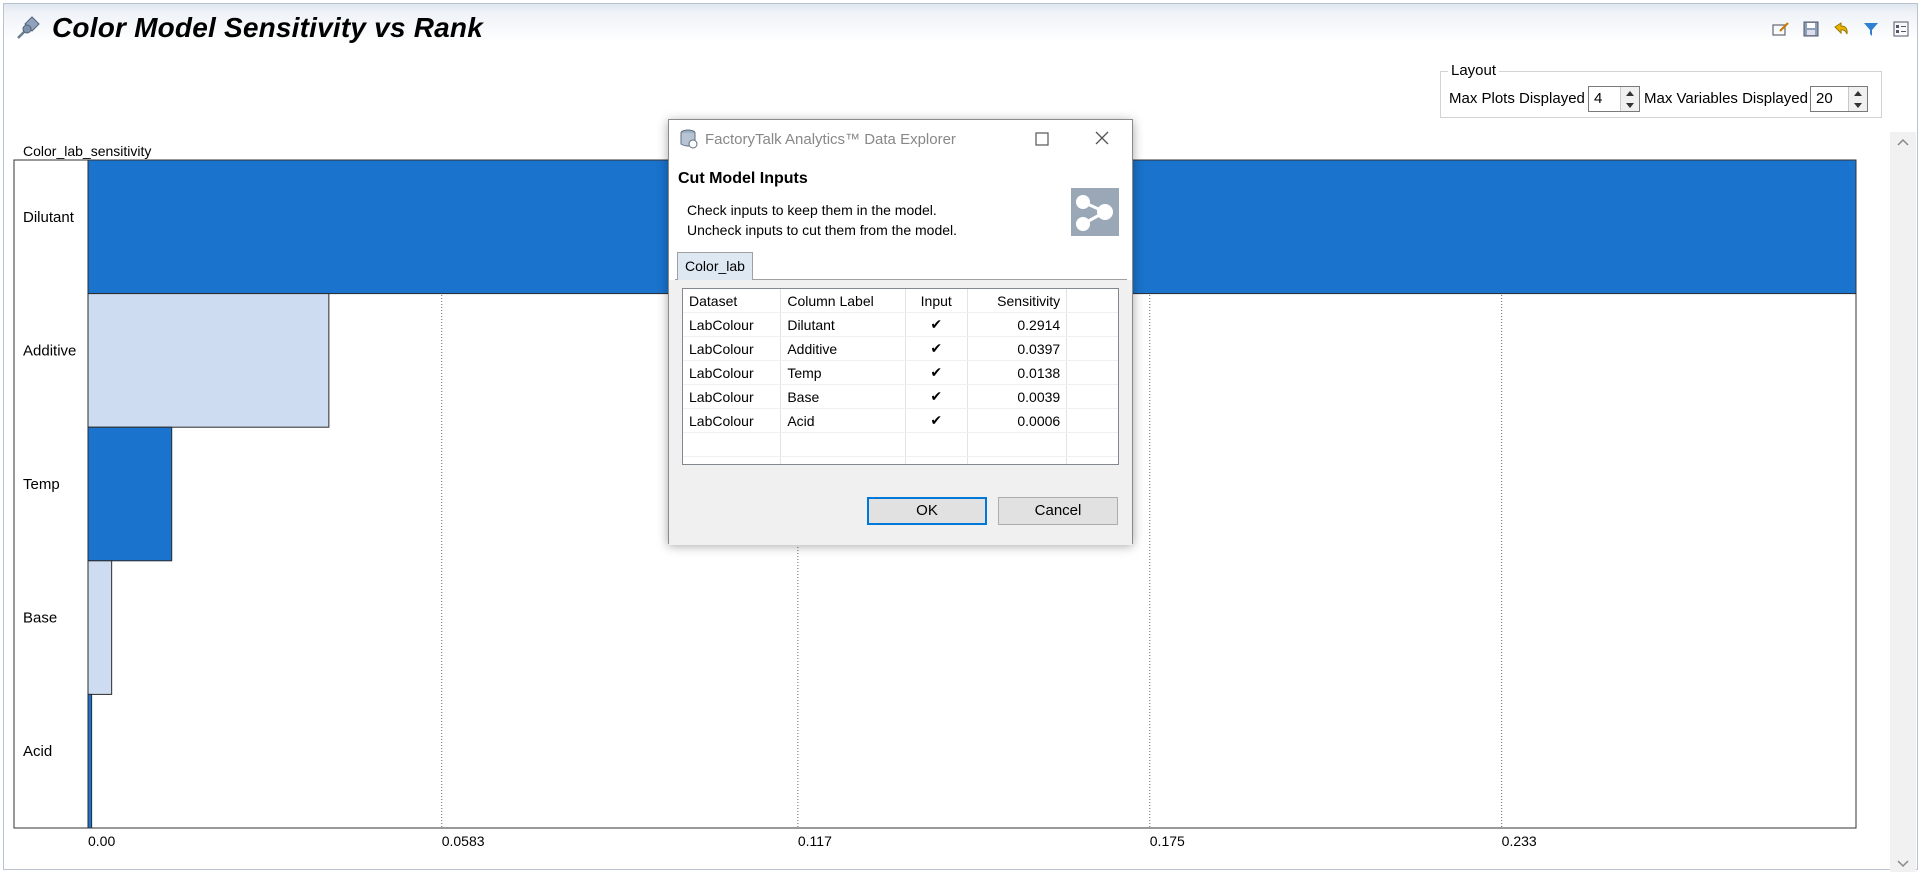 This screenshot has height=875, width=1923. I want to click on x-tick-label: 0.117, so click(815, 841).